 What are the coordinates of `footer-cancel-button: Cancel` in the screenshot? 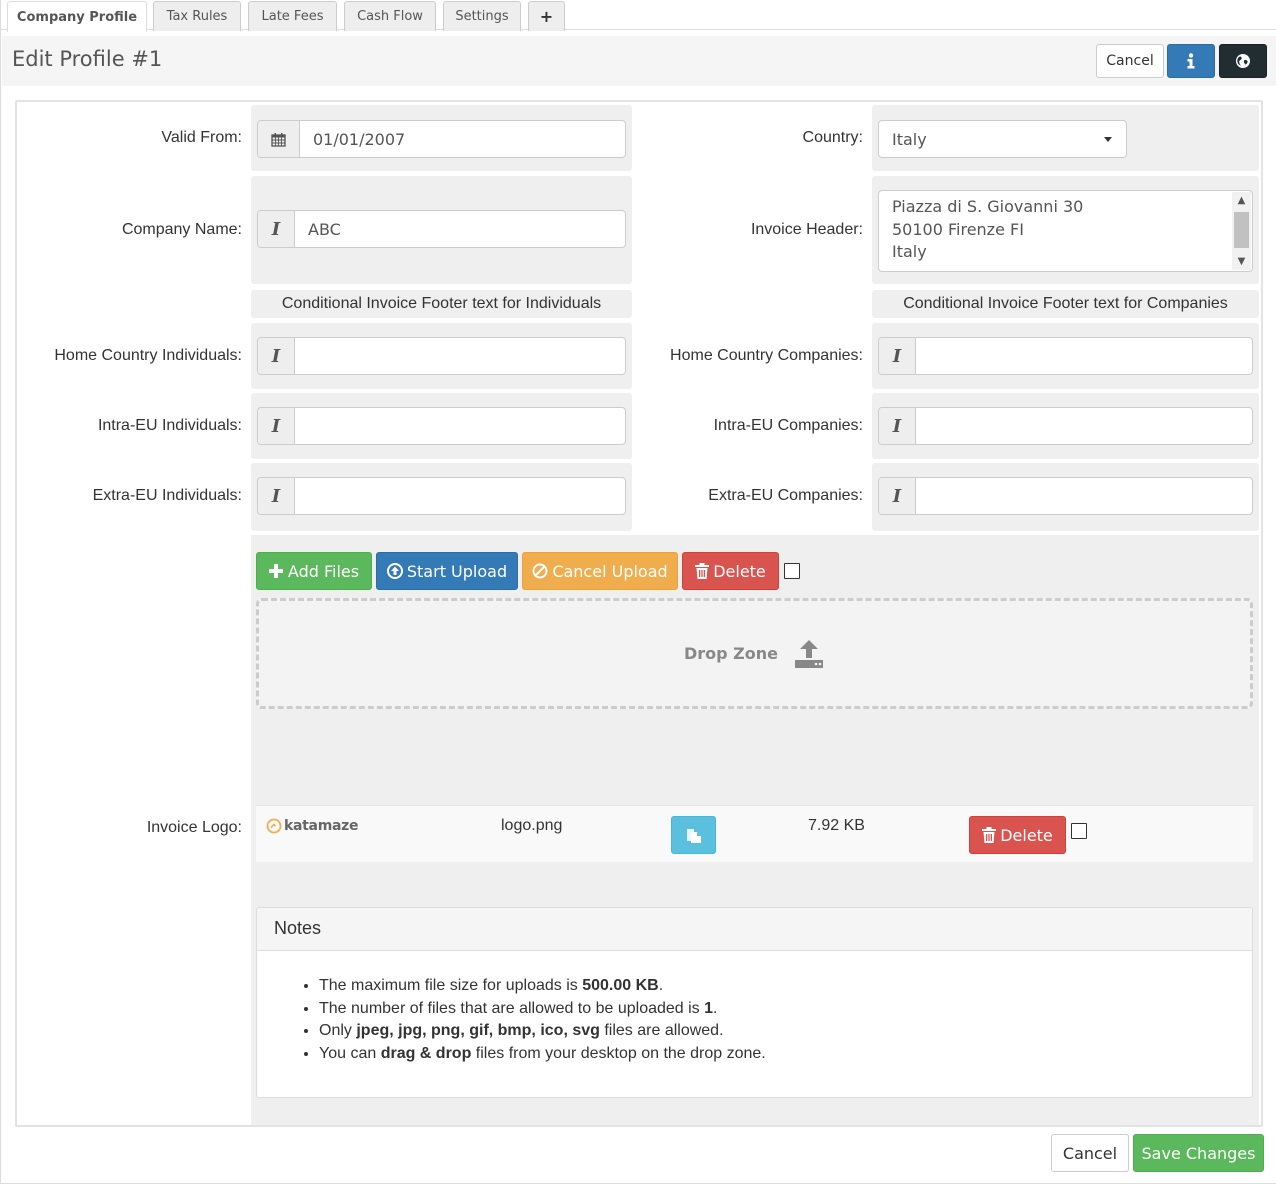 It's located at (1090, 1153).